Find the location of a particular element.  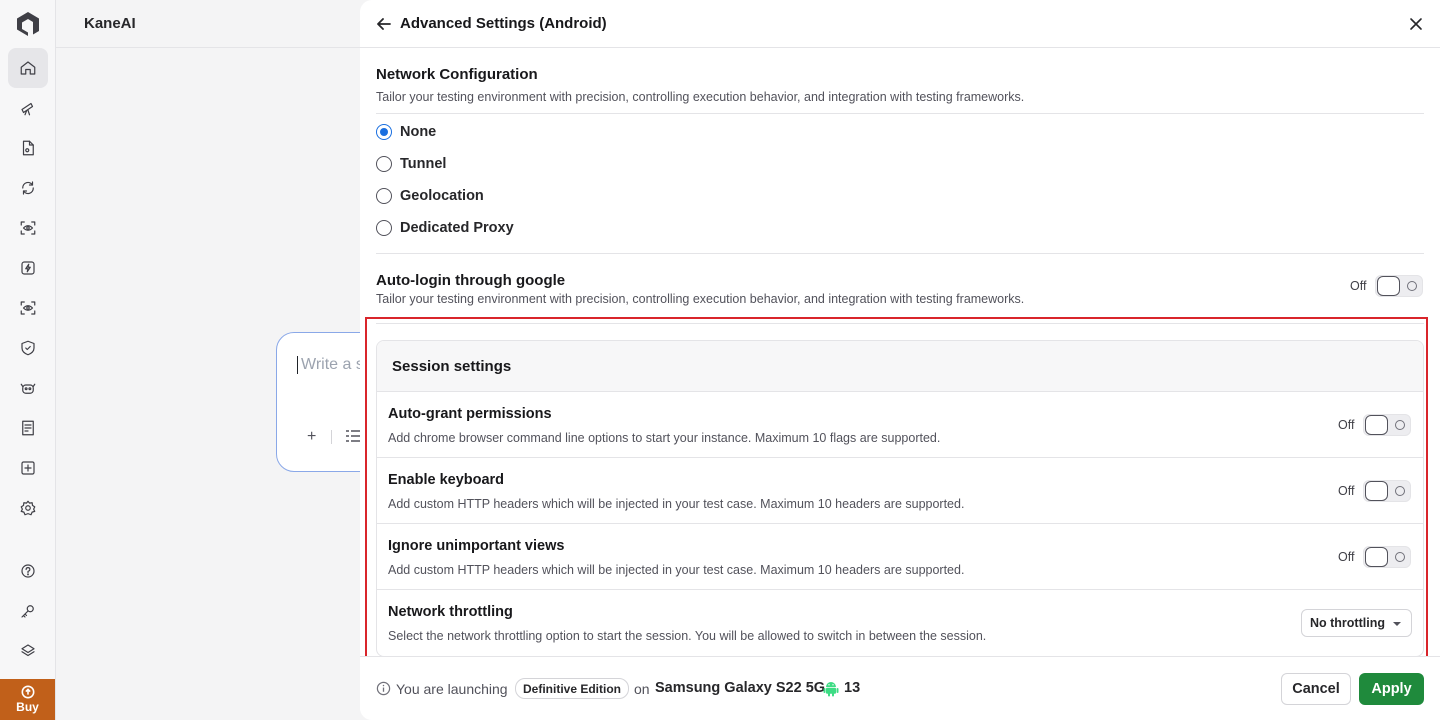

lambdatest-logo is located at coordinates (28, 24).